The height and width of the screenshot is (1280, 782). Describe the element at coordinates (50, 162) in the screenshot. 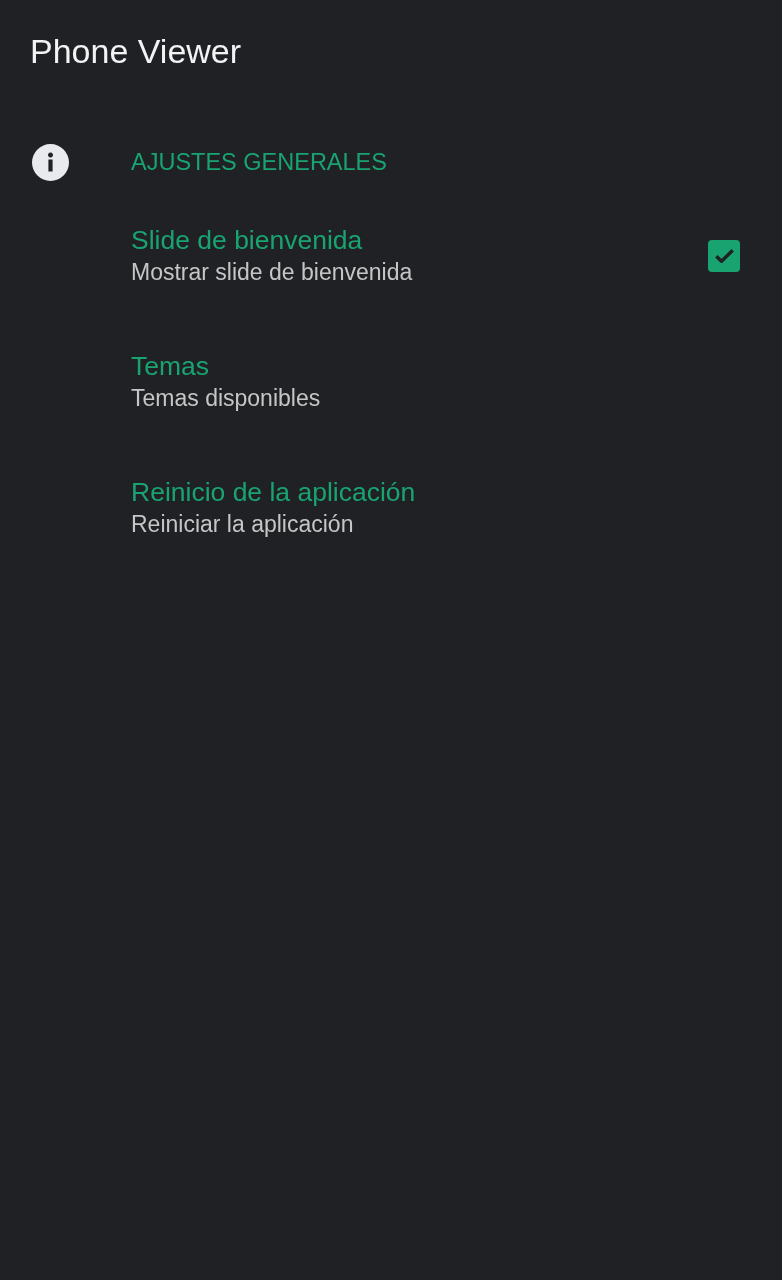

I see `info-icon` at that location.